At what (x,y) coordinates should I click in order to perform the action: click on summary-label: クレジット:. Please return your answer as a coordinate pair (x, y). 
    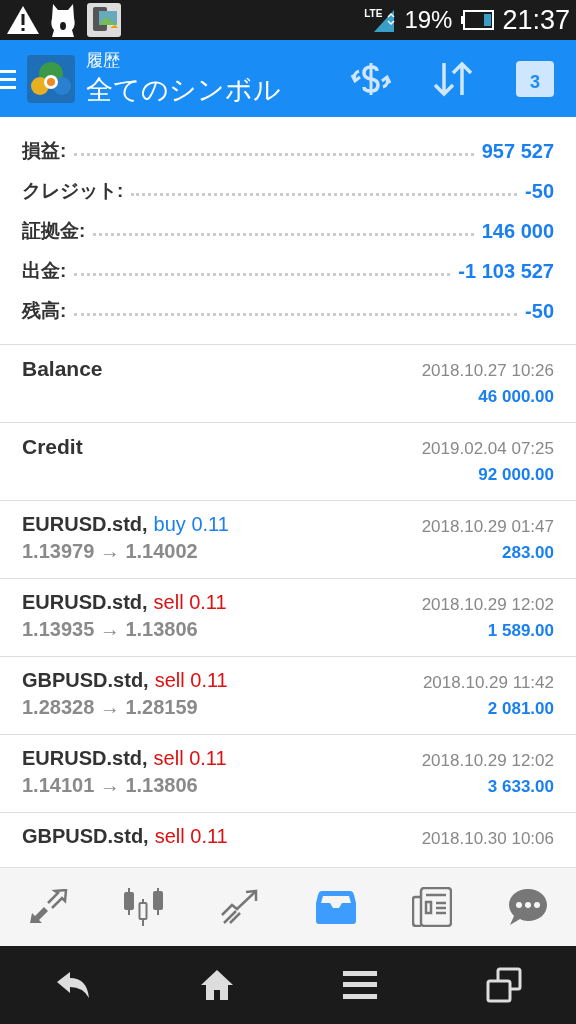
    Looking at the image, I should click on (73, 191).